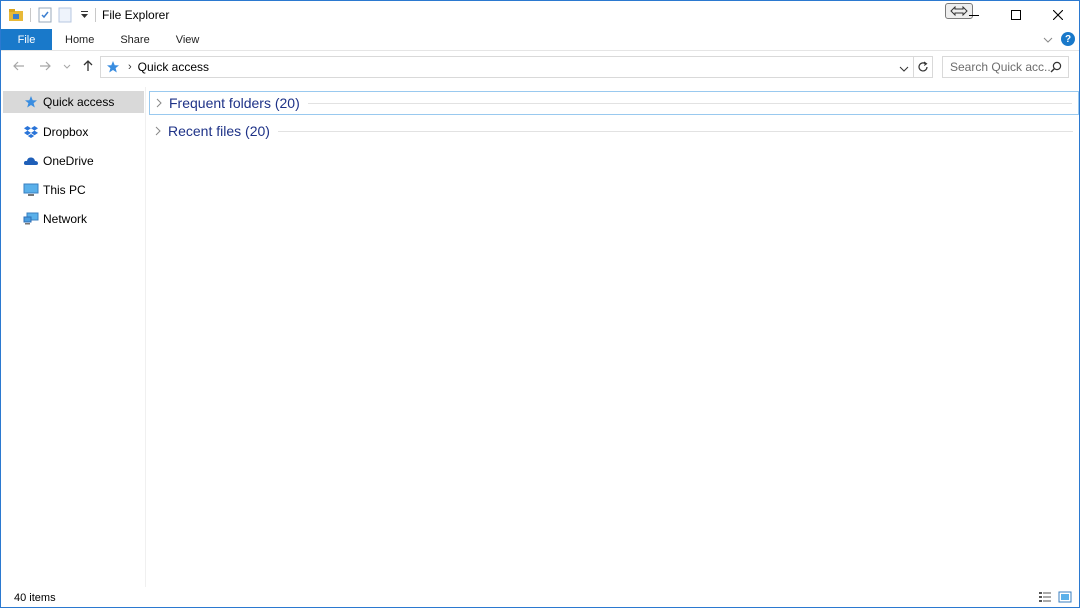  What do you see at coordinates (67, 66) in the screenshot?
I see `recent-locations-chevron-icon` at bounding box center [67, 66].